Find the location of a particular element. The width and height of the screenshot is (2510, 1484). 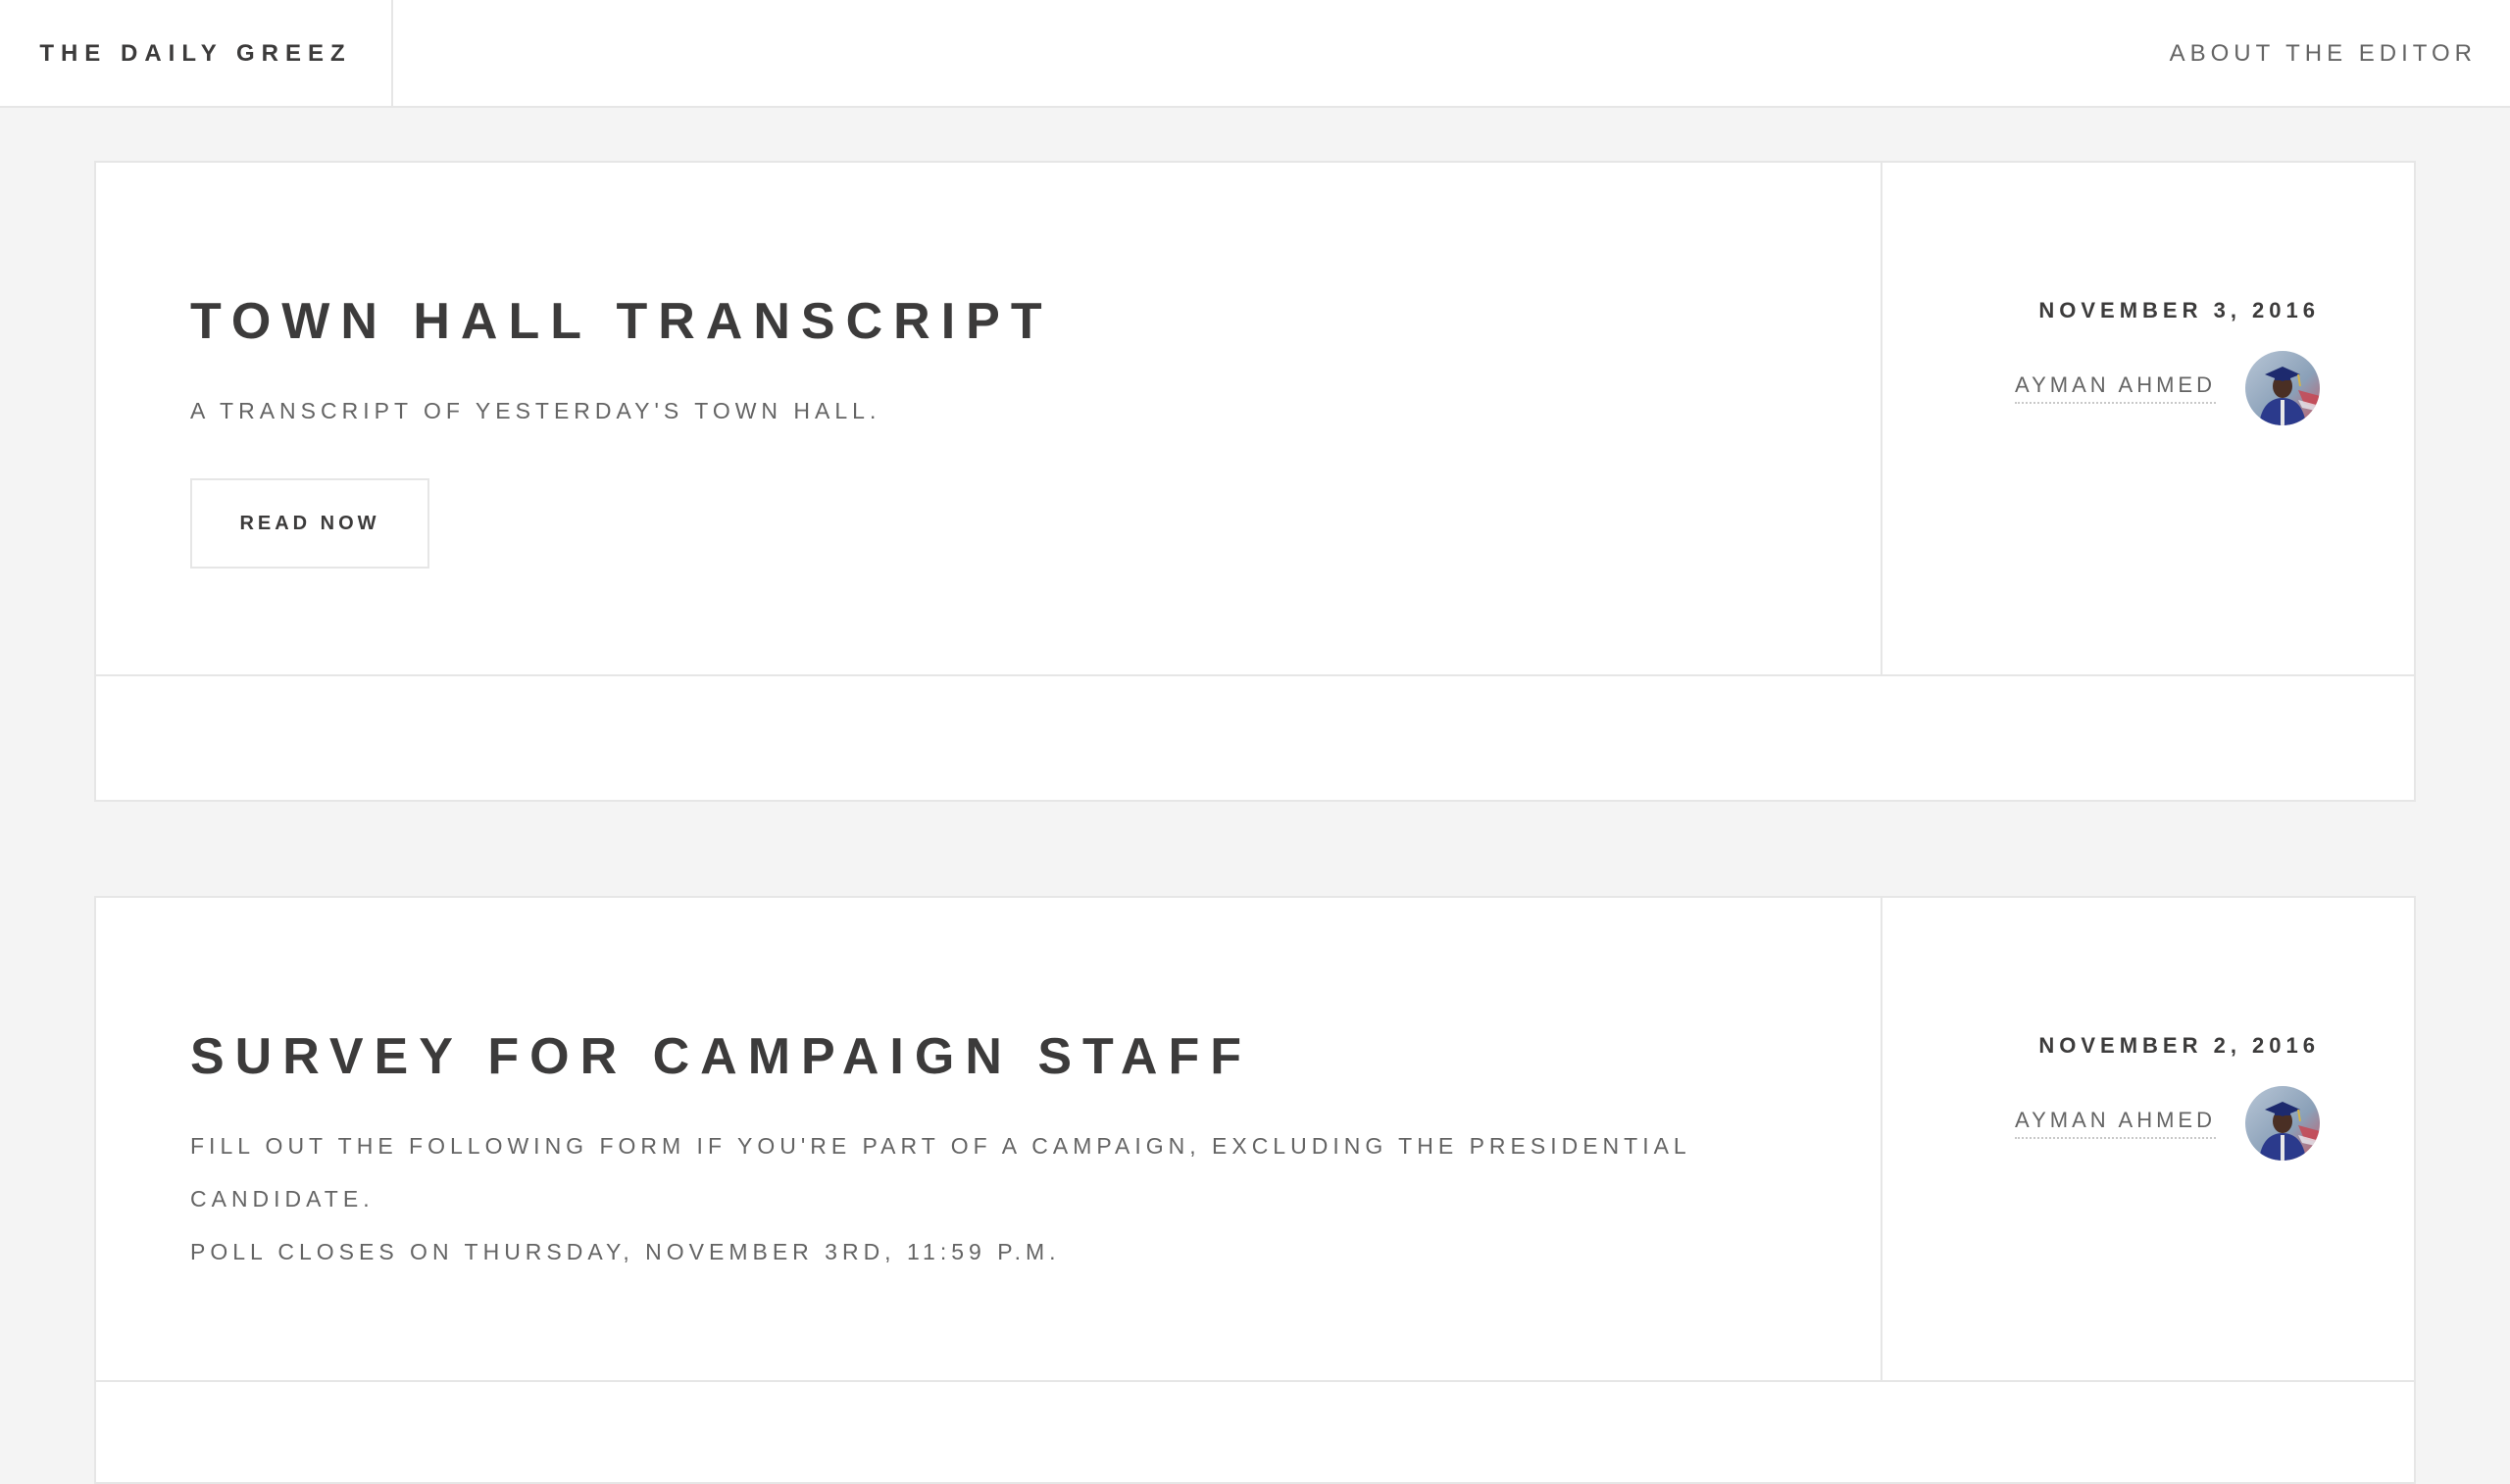

post-date: NOVEMBER 2, 2016 is located at coordinates (2179, 1045).